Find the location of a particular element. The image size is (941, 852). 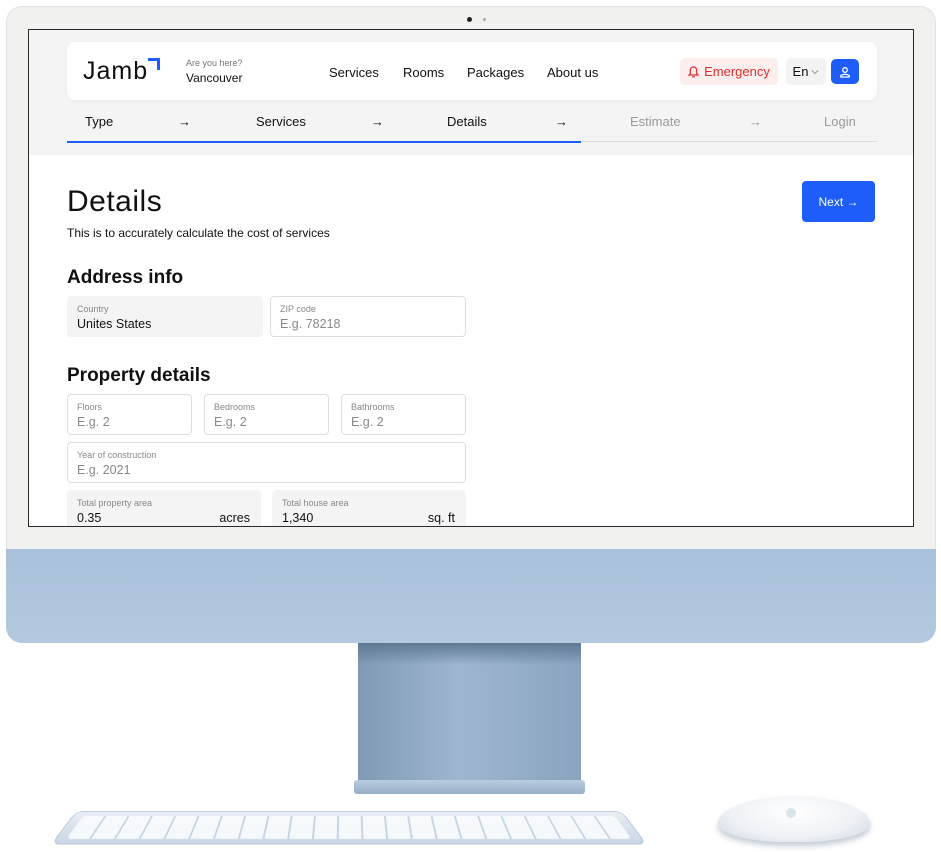

bedrooms-label: Bedrooms is located at coordinates (235, 407).